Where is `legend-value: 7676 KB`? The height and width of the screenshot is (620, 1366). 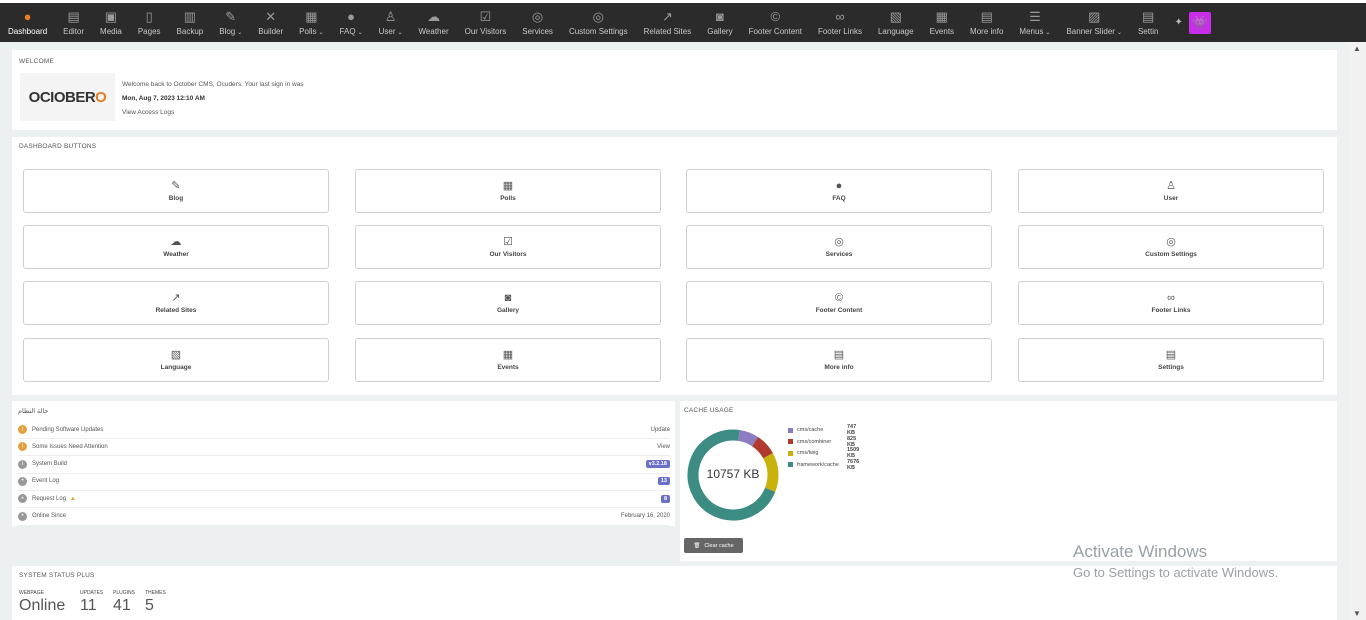 legend-value: 7676 KB is located at coordinates (853, 464).